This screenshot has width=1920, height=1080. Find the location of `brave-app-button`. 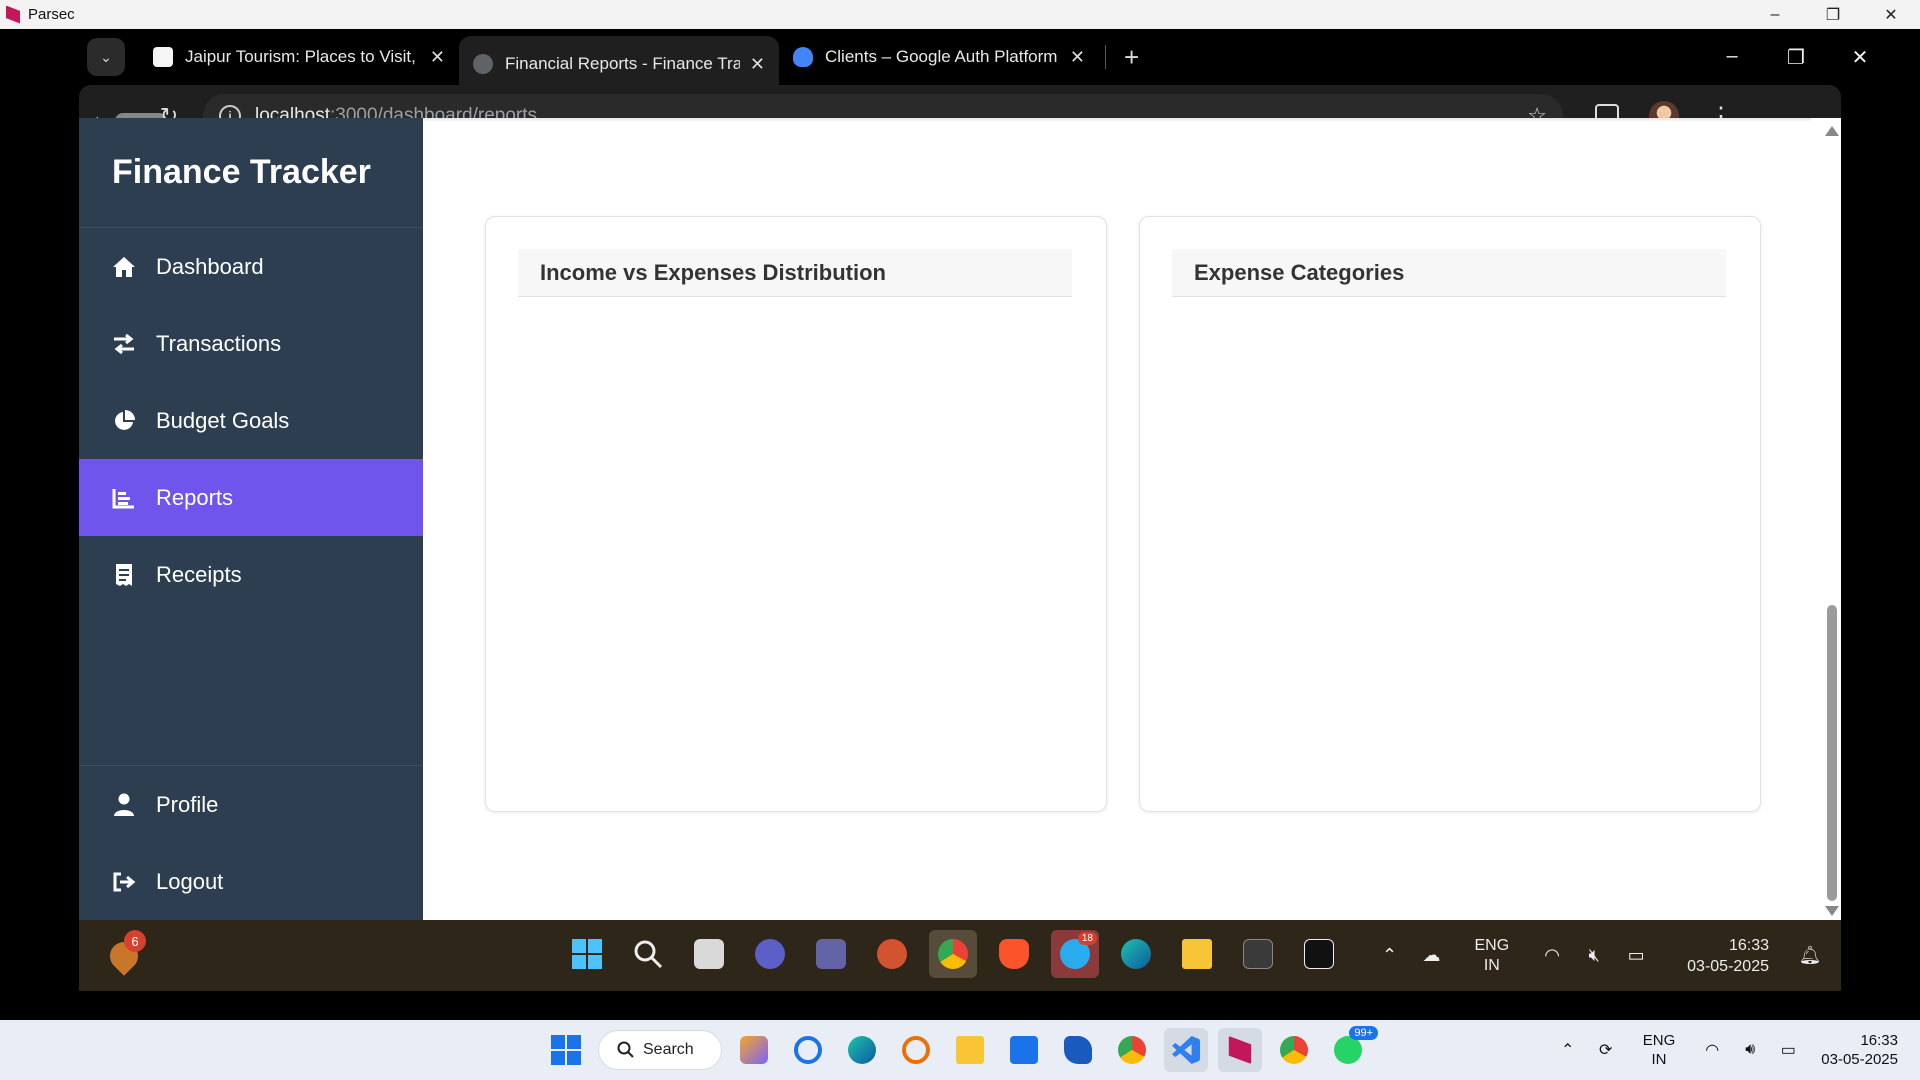

brave-app-button is located at coordinates (1014, 954).